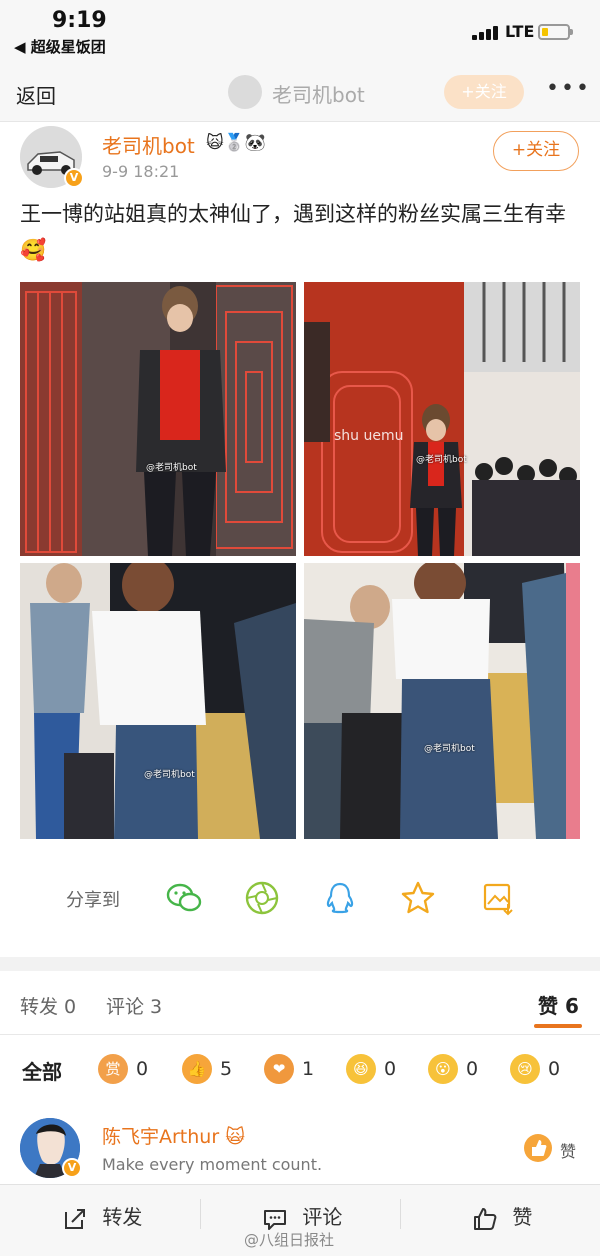 Image resolution: width=600 pixels, height=1256 pixels. Describe the element at coordinates (184, 898) in the screenshot. I see `wechat-icon` at that location.